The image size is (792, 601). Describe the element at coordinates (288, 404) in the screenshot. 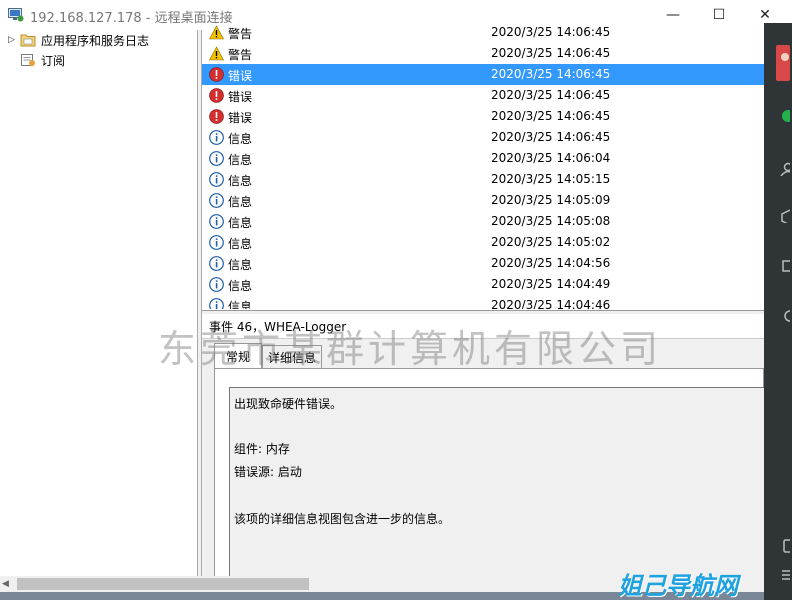

I see `description-line: 出现致命硬件错误。` at that location.